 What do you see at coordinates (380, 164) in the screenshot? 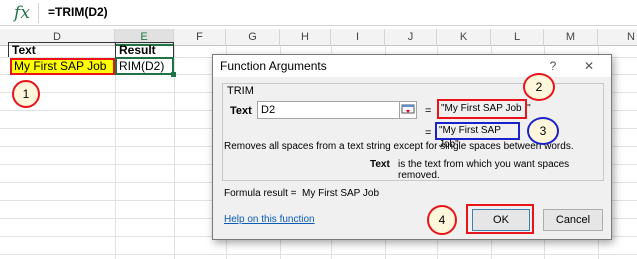
I see `argument-help-name: Text` at bounding box center [380, 164].